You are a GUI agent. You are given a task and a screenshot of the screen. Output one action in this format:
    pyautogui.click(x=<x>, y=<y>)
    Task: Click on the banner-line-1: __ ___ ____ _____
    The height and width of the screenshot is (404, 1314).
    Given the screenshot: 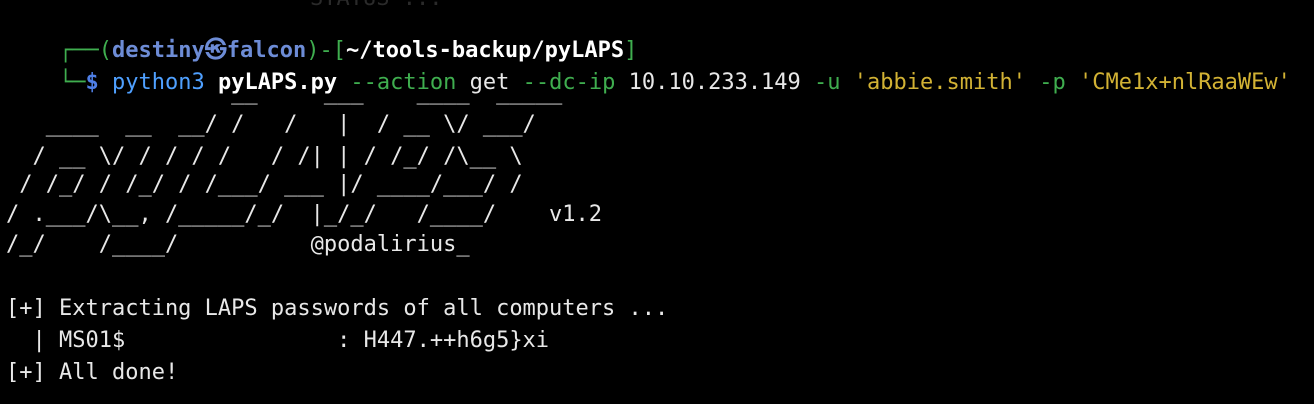 What is the action you would take?
    pyautogui.click(x=284, y=92)
    